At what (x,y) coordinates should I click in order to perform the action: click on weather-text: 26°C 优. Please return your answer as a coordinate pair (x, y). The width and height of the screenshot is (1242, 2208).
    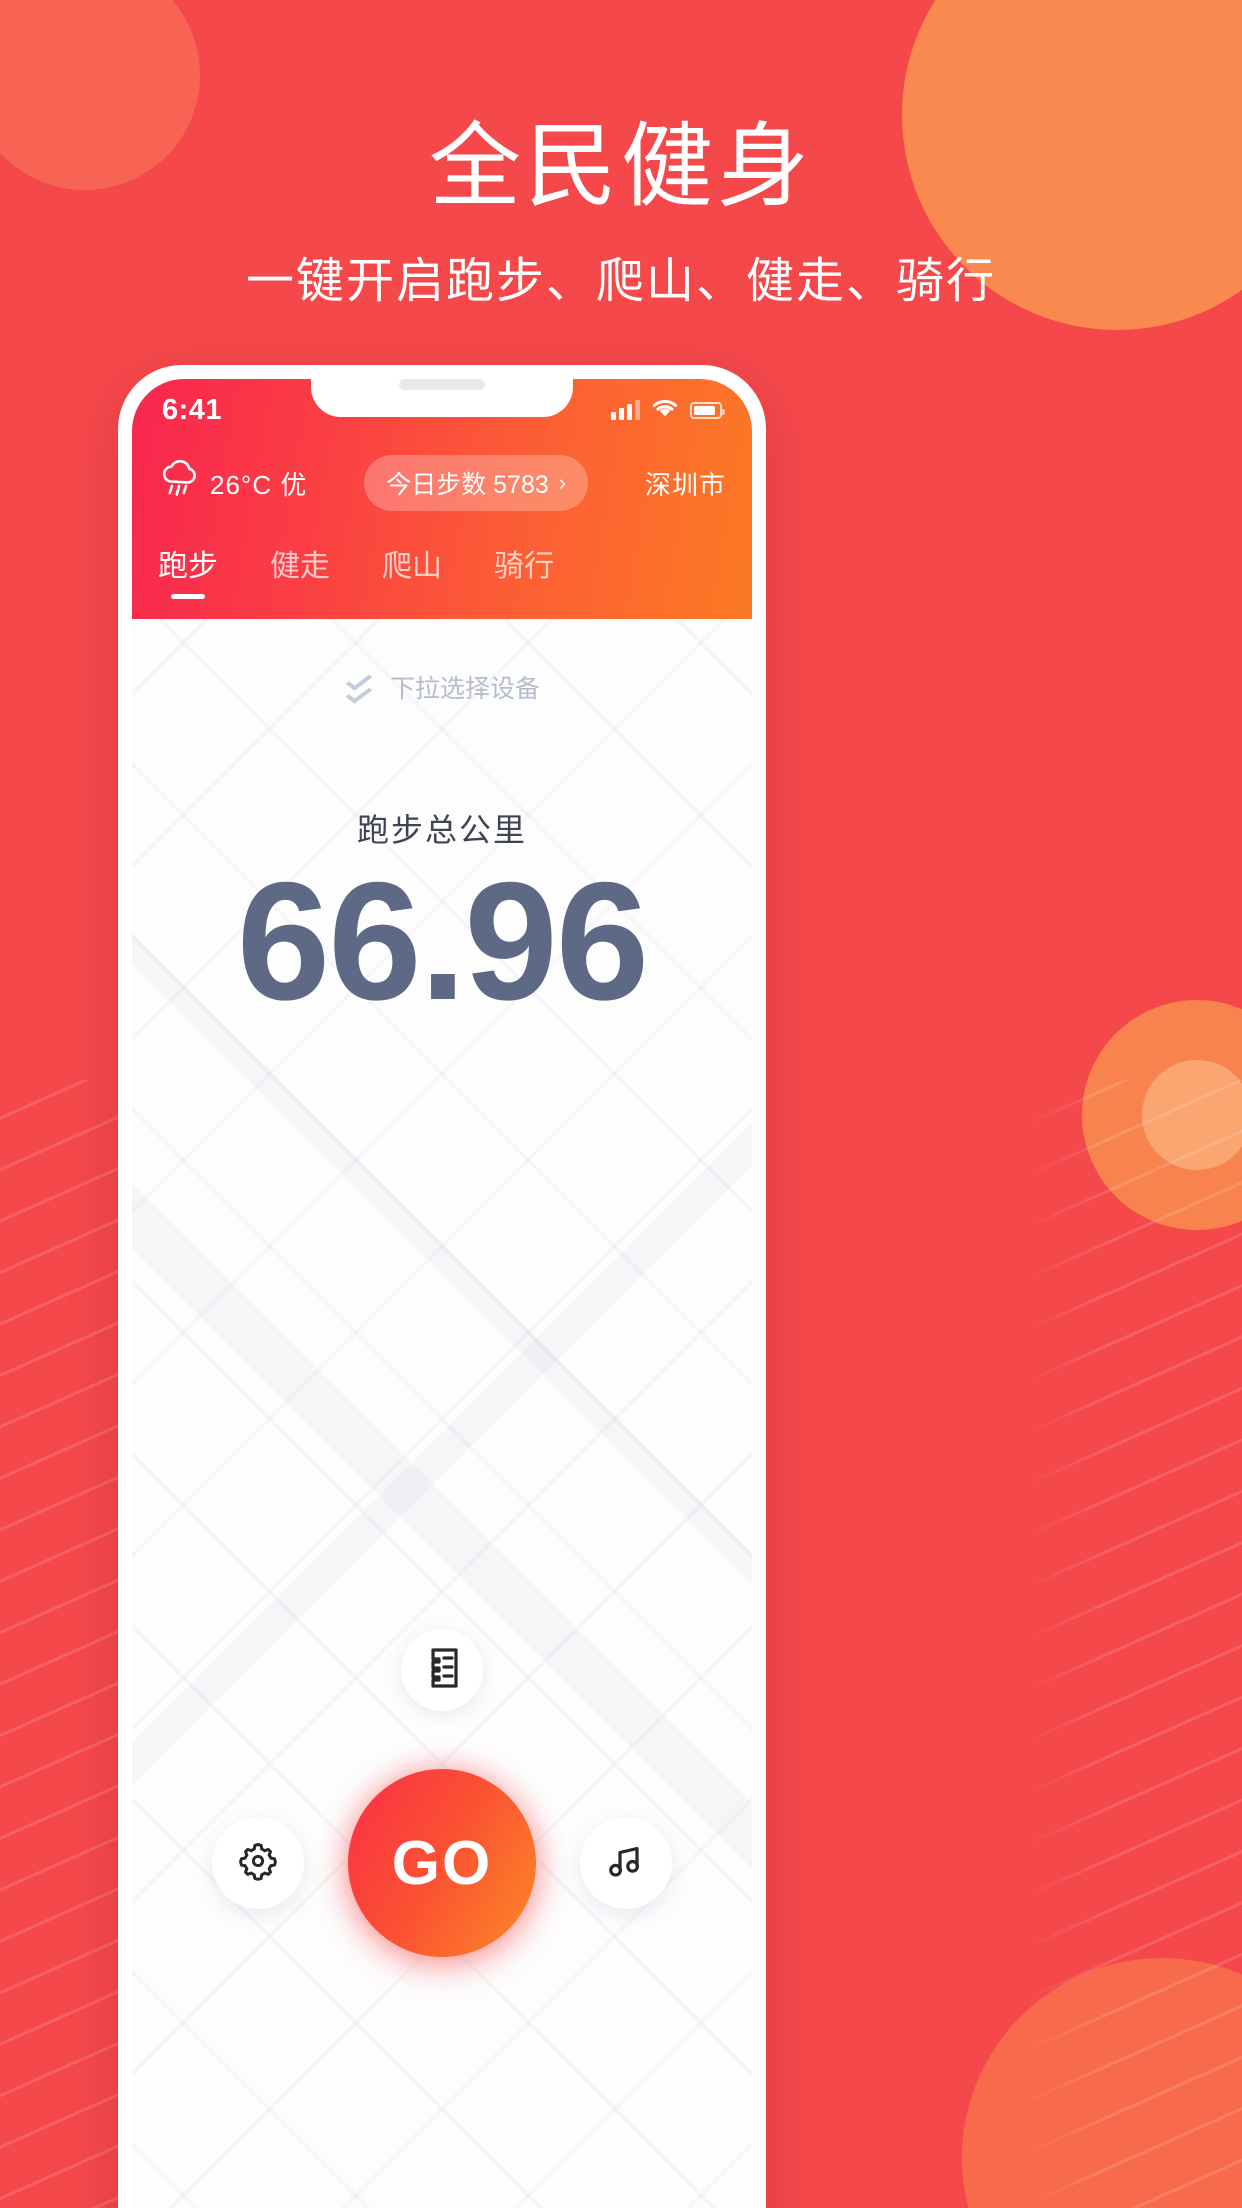
    Looking at the image, I should click on (259, 484).